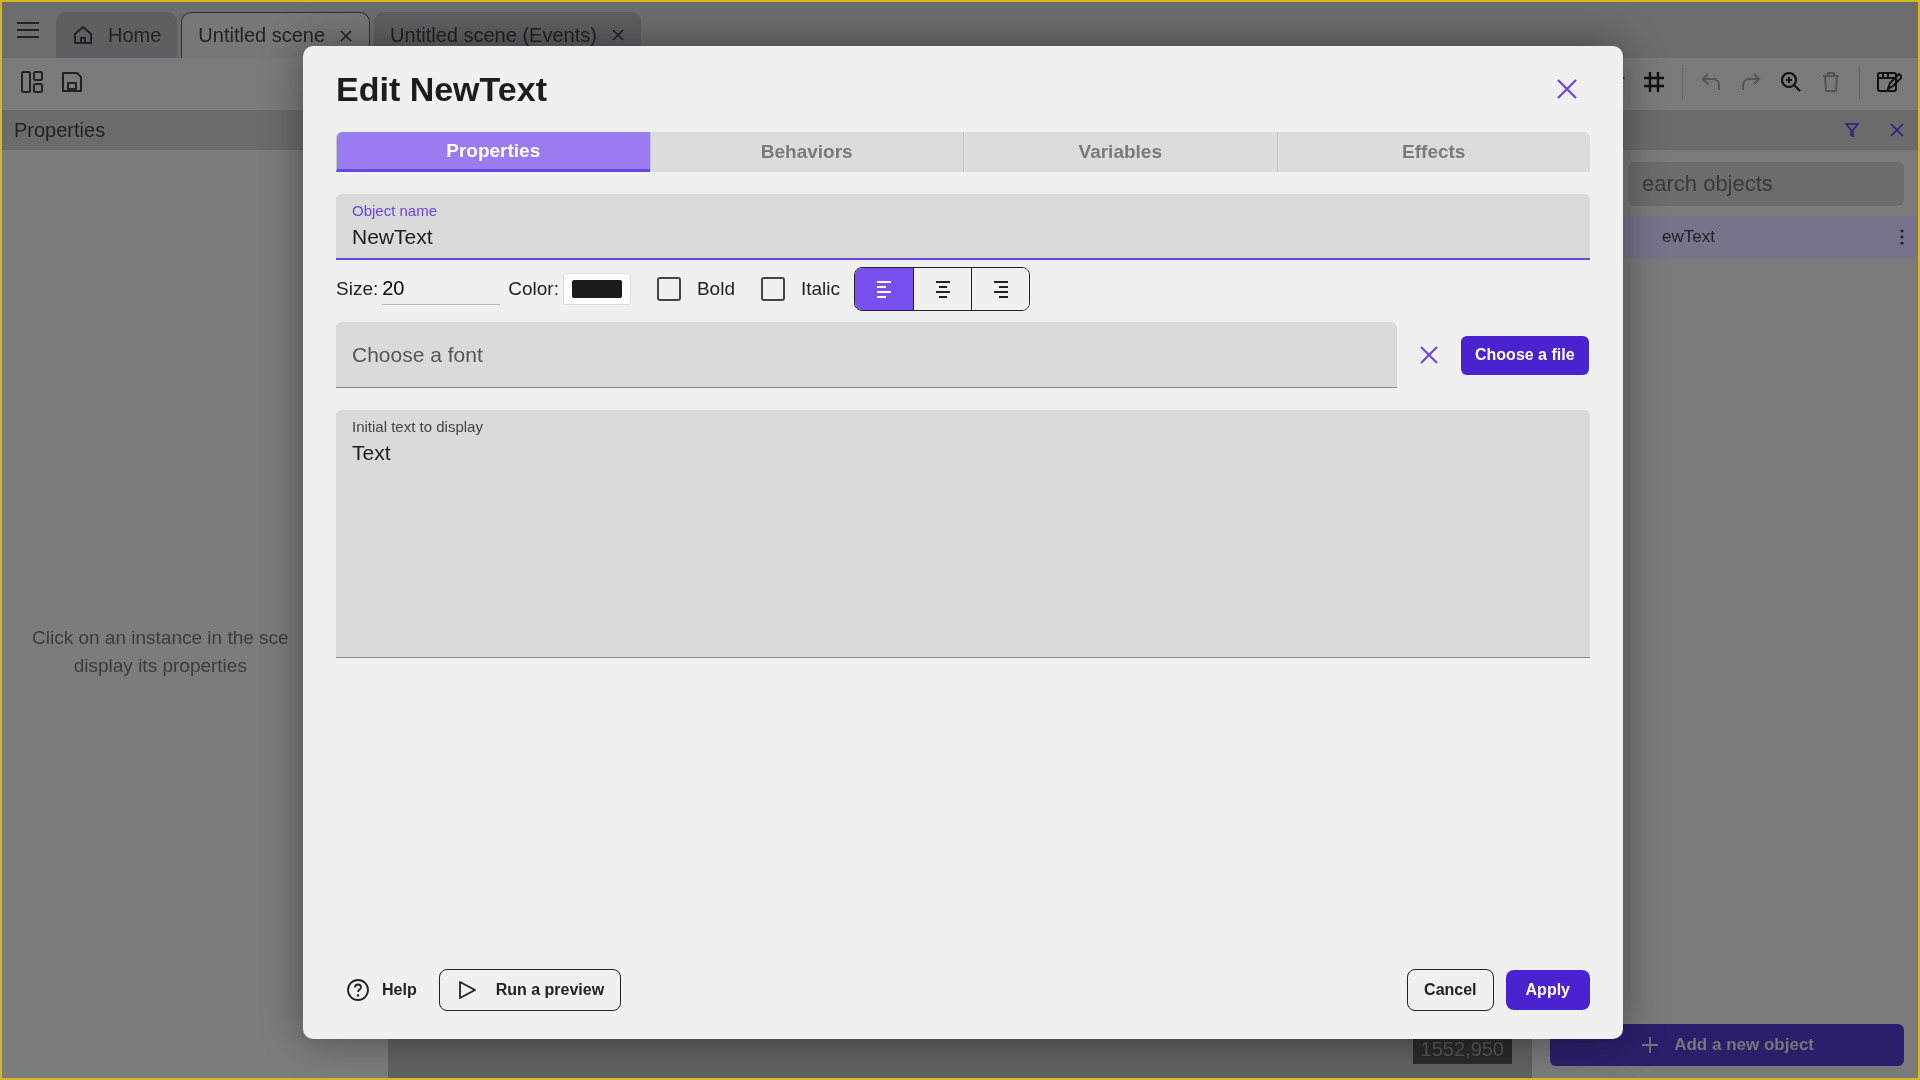 The width and height of the screenshot is (1920, 1080). Describe the element at coordinates (1650, 1045) in the screenshot. I see `plus-icon` at that location.